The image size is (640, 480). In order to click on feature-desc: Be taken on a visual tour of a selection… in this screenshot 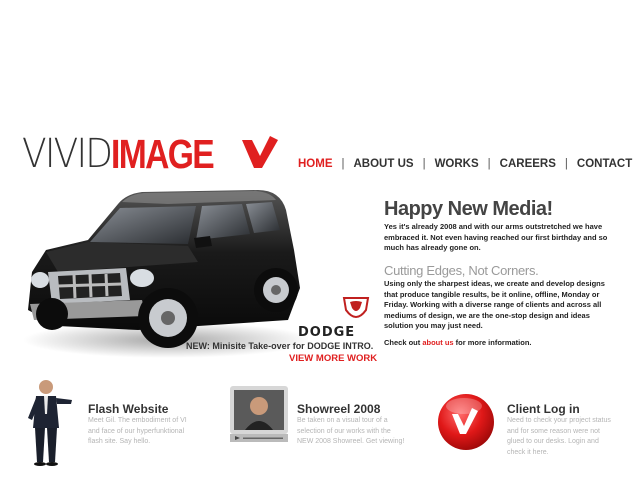, I will do `click(351, 431)`.